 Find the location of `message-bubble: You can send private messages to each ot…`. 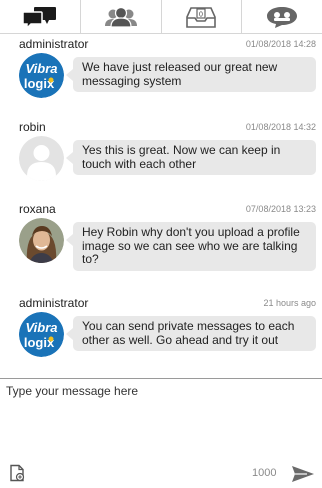

message-bubble: You can send private messages to each ot… is located at coordinates (191, 333).